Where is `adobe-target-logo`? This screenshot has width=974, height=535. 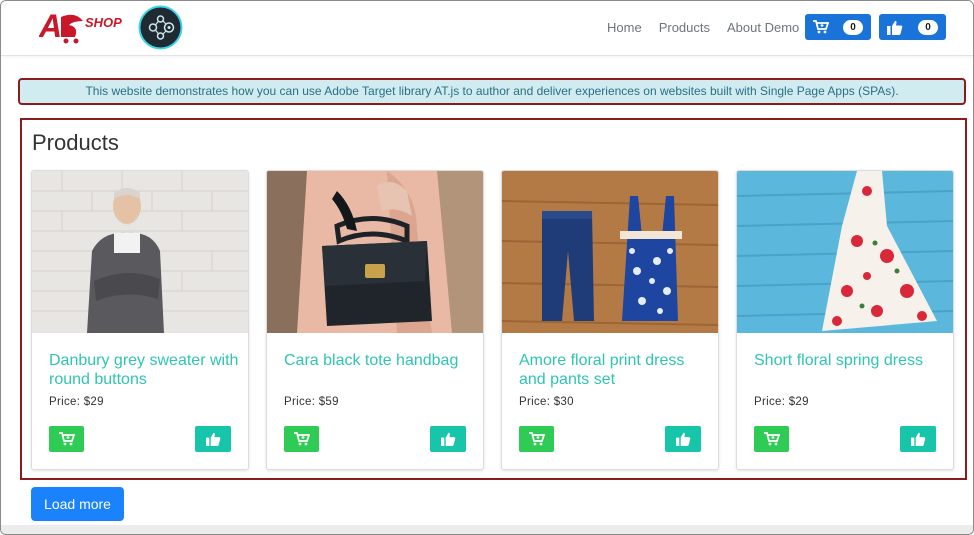
adobe-target-logo is located at coordinates (160, 27).